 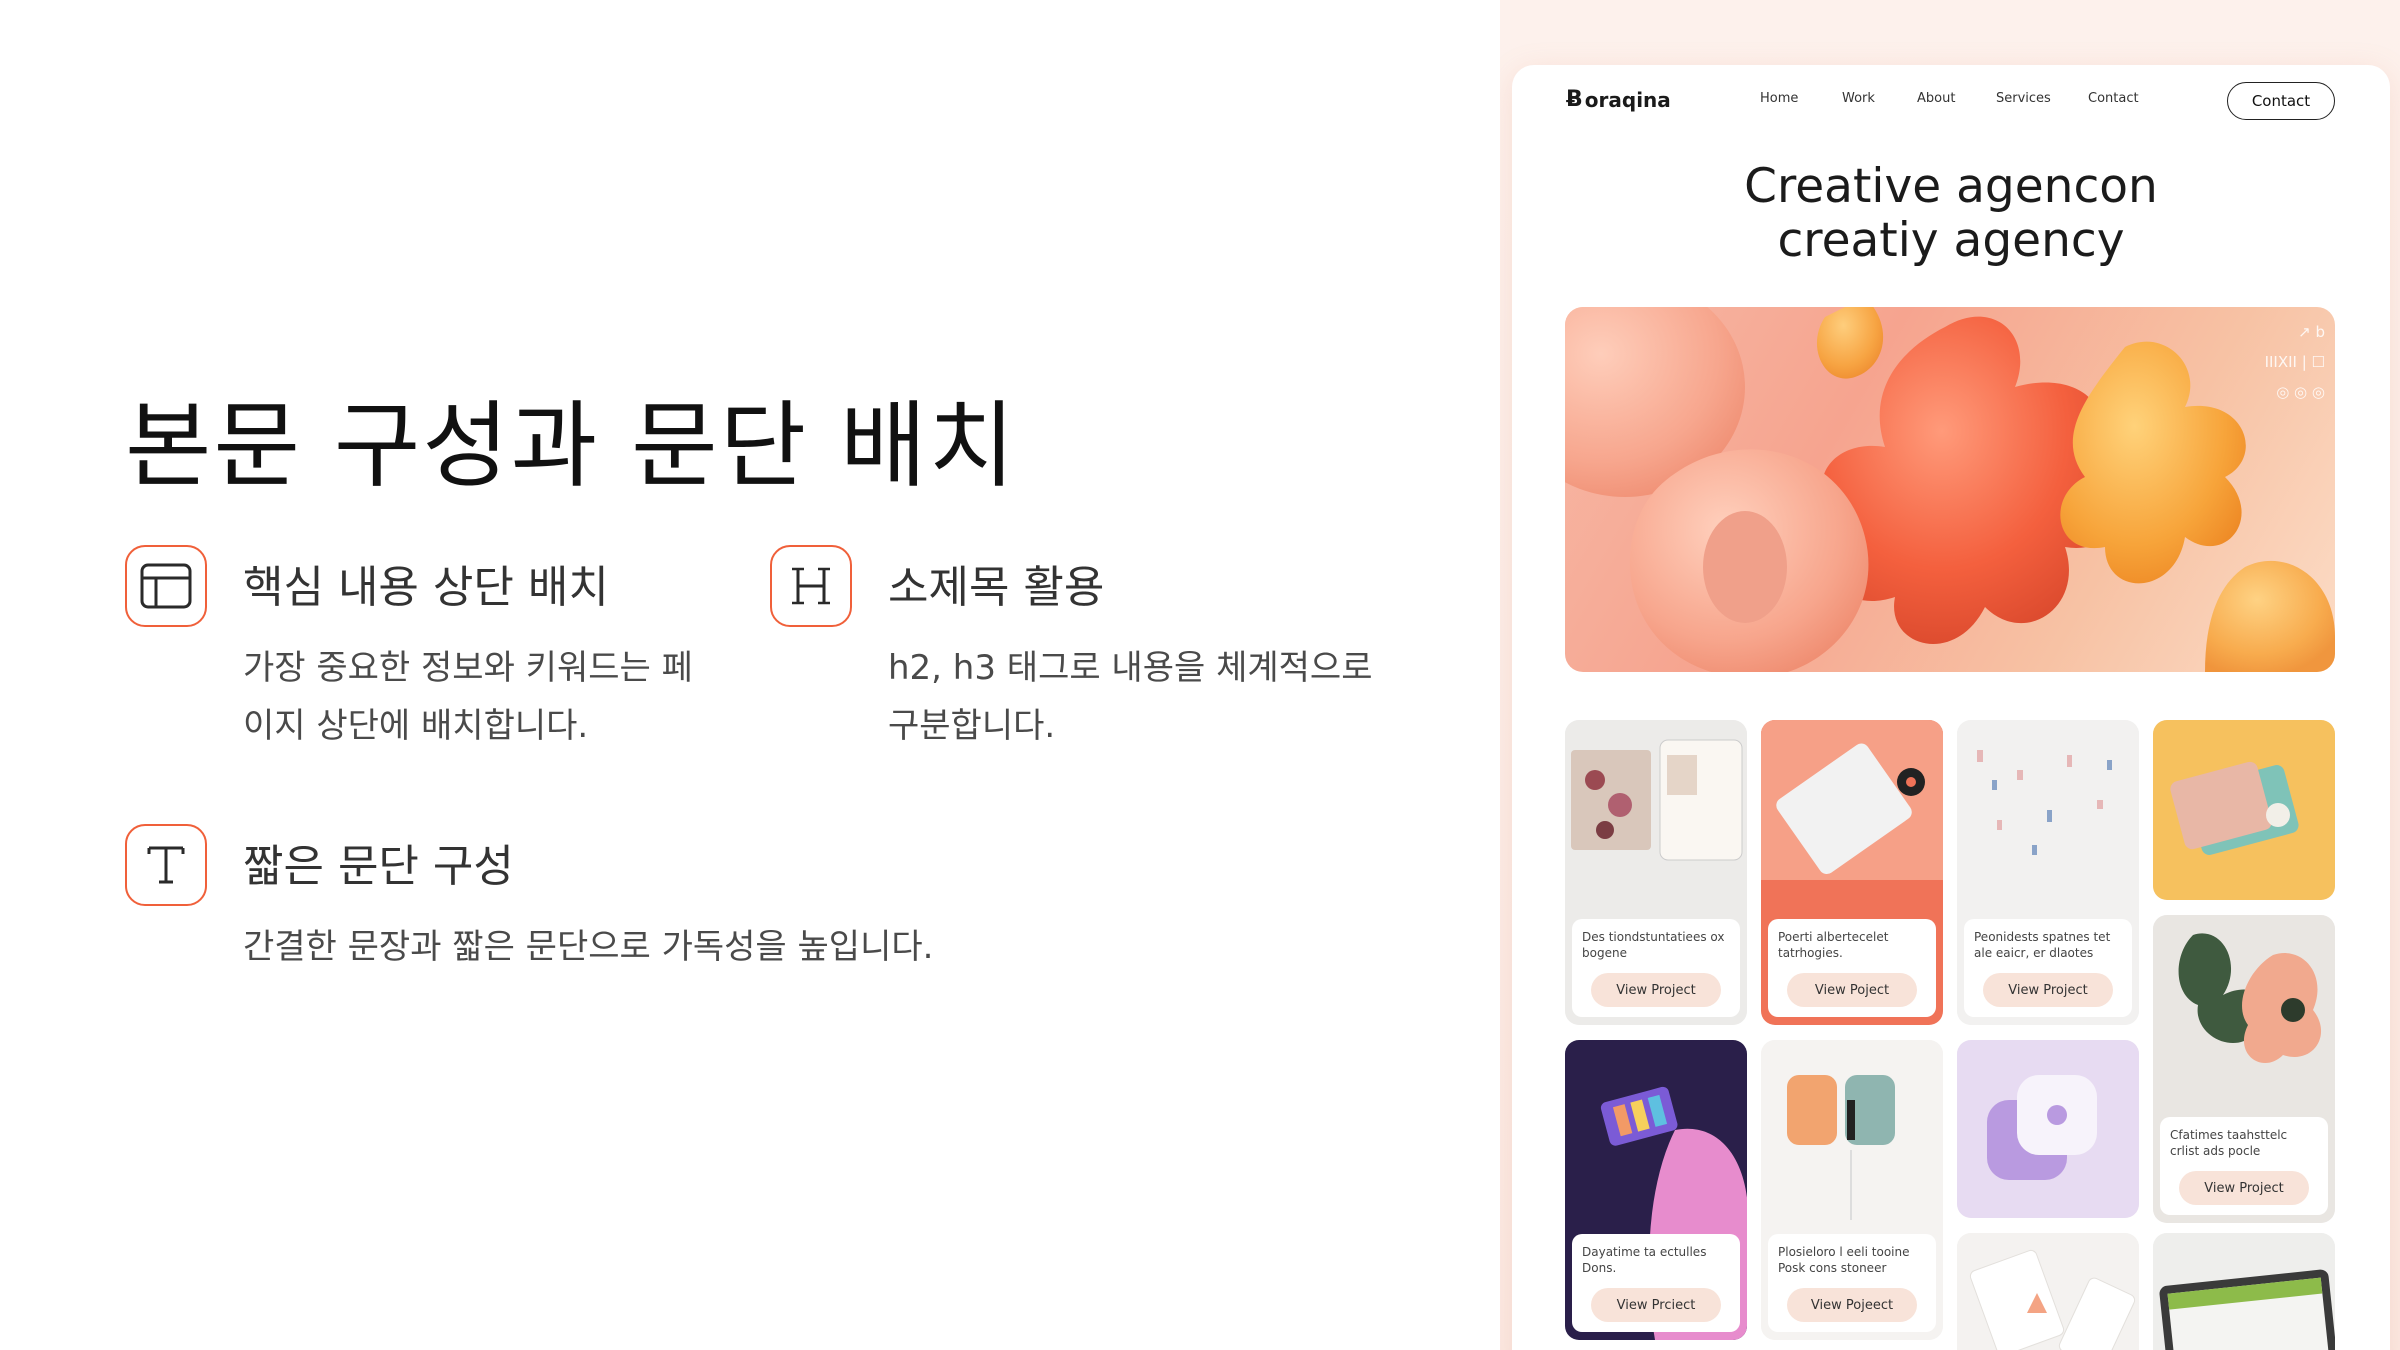 I want to click on hero-title: Creative agencon creatiy agency, so click(x=1951, y=214).